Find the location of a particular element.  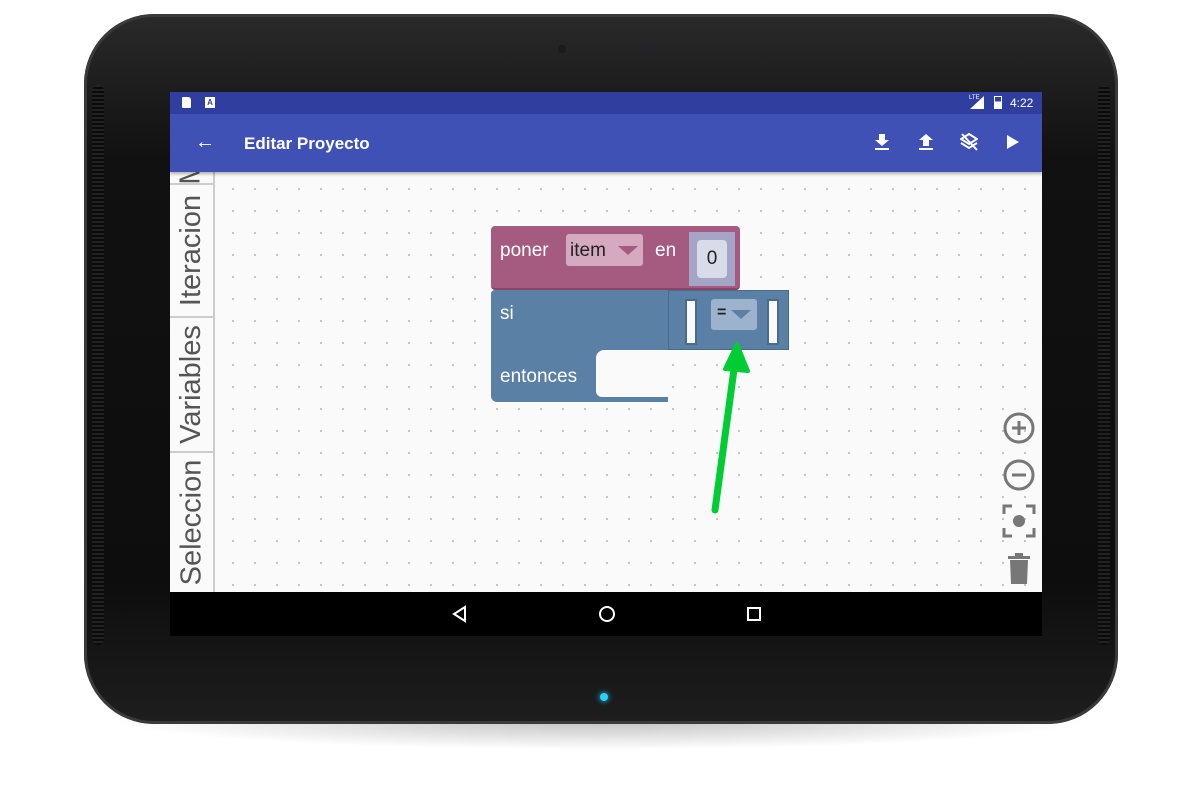

clock: 4:22 is located at coordinates (1022, 103).